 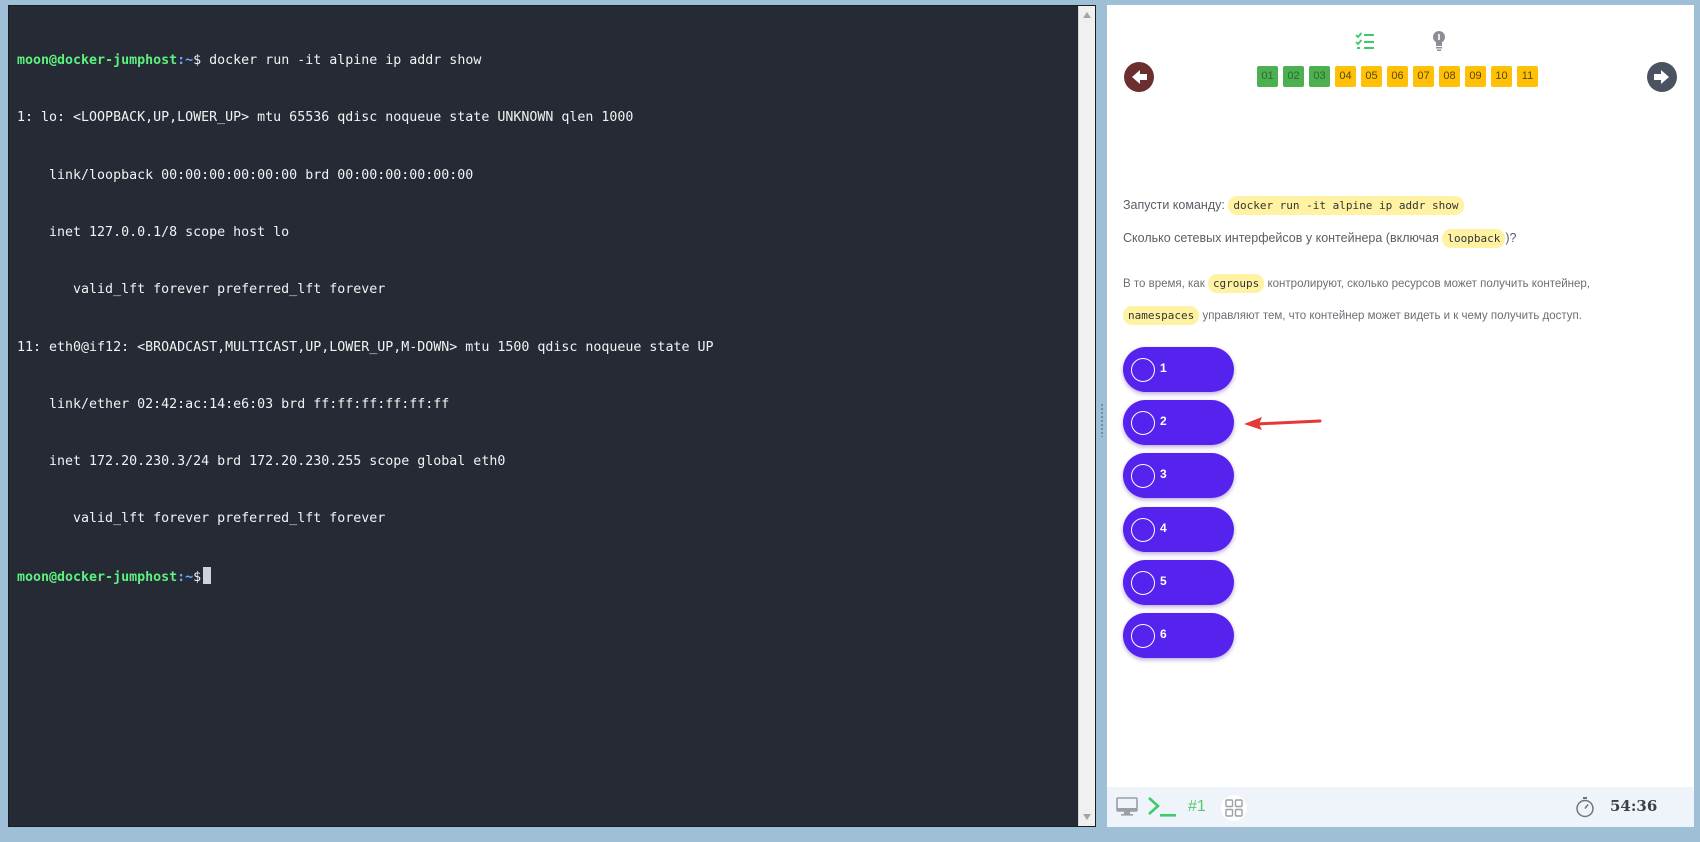 What do you see at coordinates (1178, 529) in the screenshot?
I see `answer-option-4: 4` at bounding box center [1178, 529].